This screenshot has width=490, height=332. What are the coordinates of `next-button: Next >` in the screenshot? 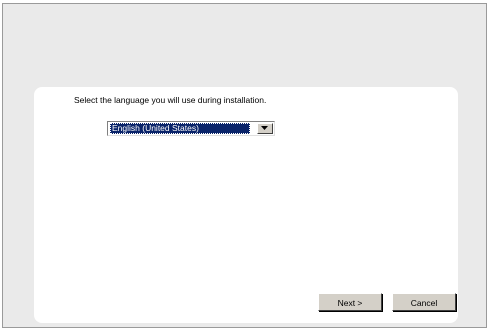 It's located at (350, 302).